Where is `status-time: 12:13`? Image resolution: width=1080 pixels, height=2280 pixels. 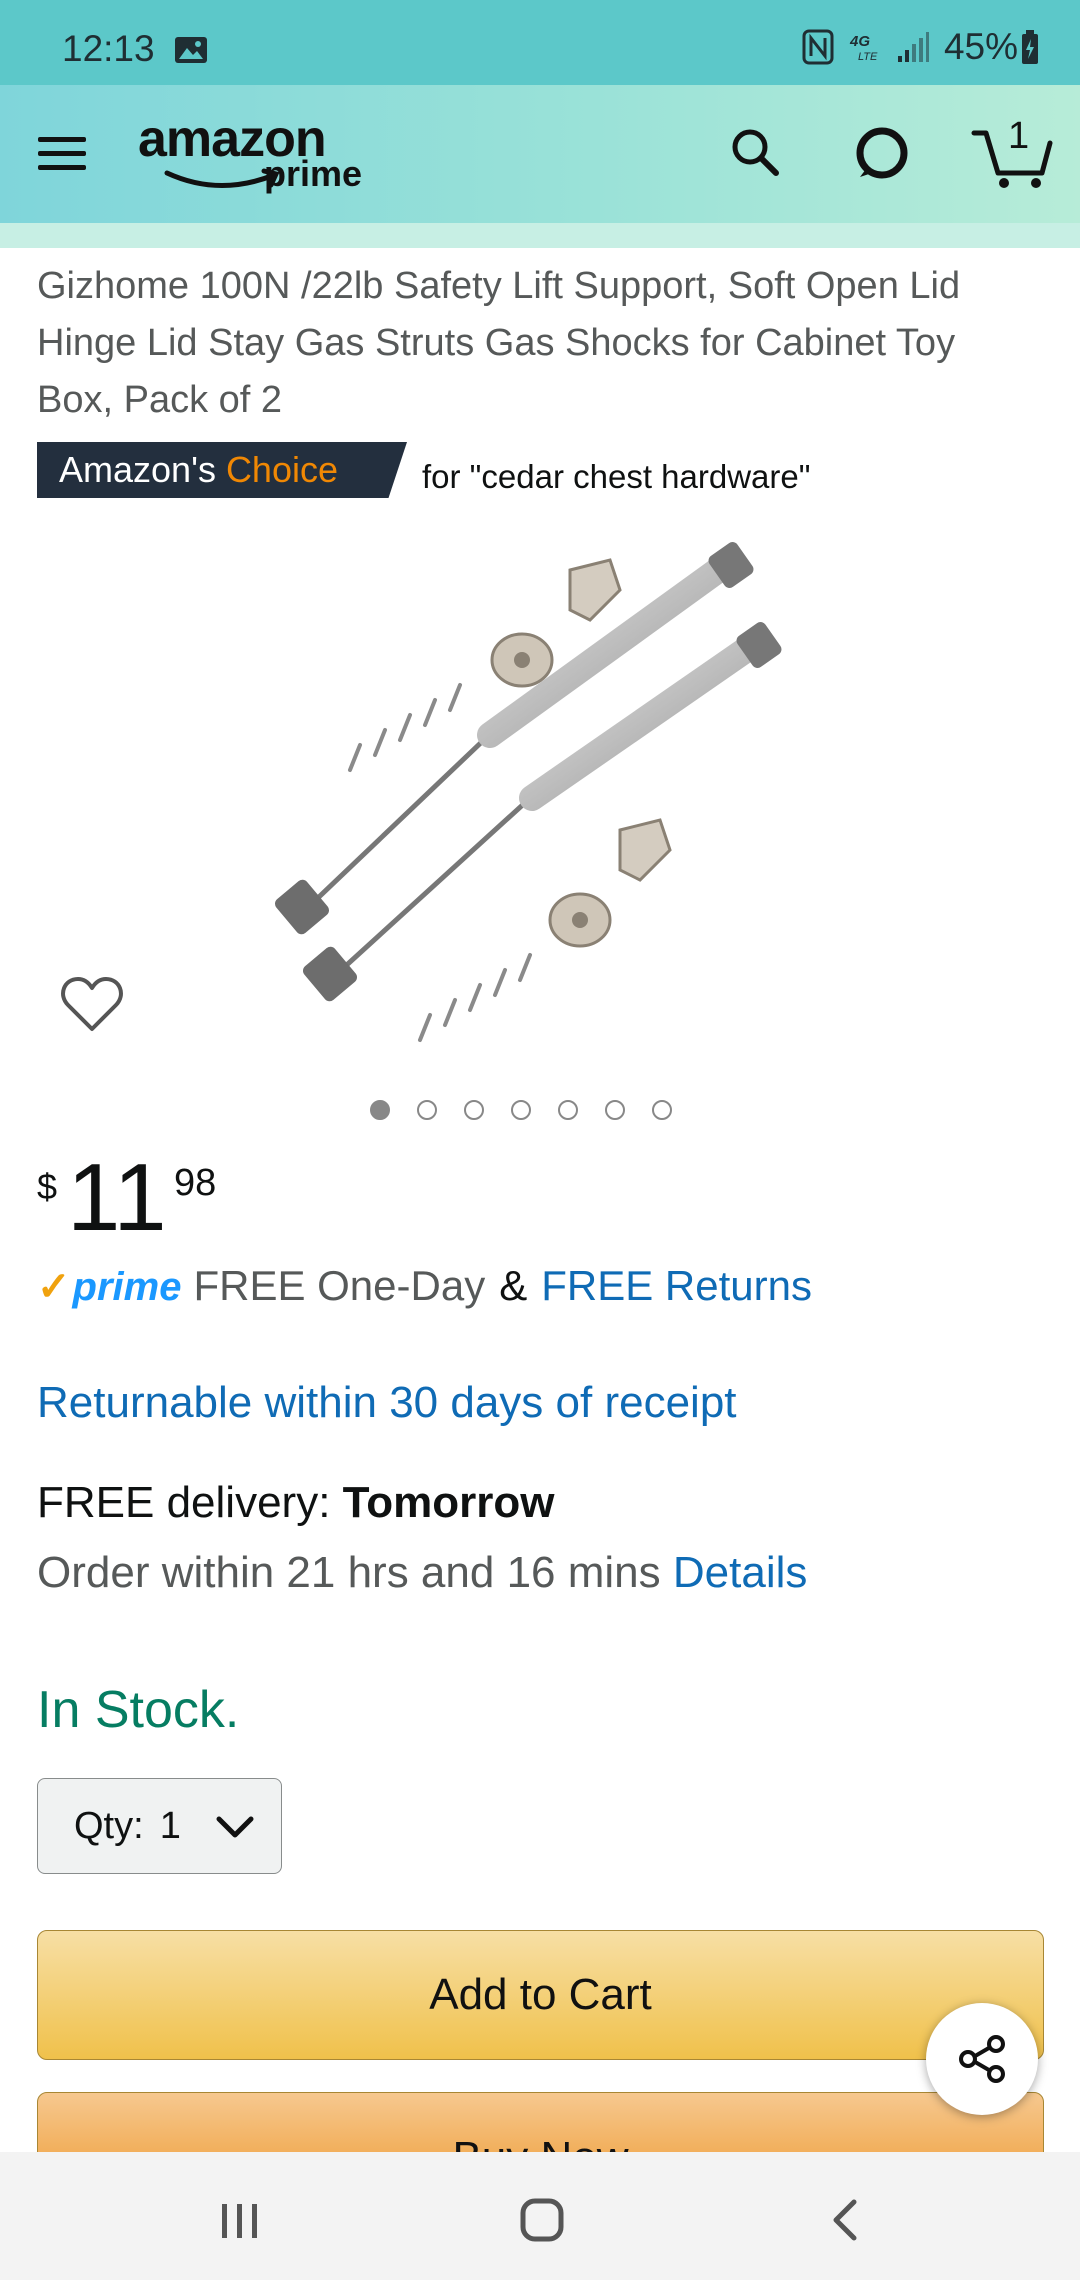
status-time: 12:13 is located at coordinates (108, 48).